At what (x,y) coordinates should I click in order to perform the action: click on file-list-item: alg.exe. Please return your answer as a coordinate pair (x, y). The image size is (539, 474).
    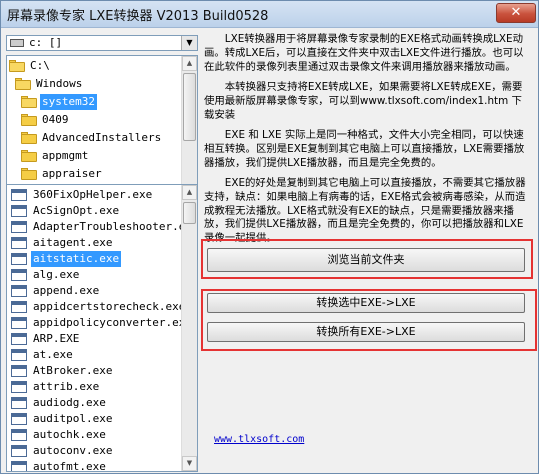
    Looking at the image, I should click on (94, 275).